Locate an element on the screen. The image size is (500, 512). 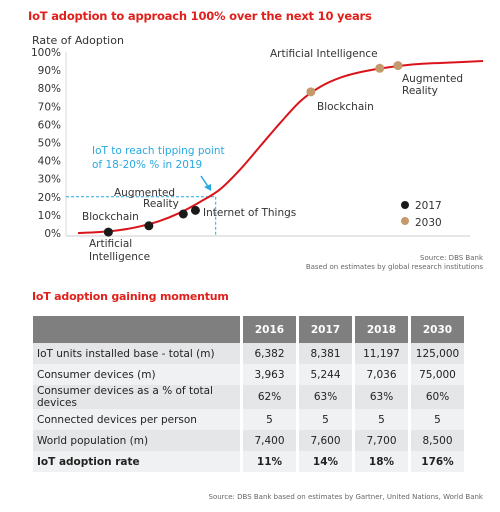
header-2016: 2016 is located at coordinates (268, 329).